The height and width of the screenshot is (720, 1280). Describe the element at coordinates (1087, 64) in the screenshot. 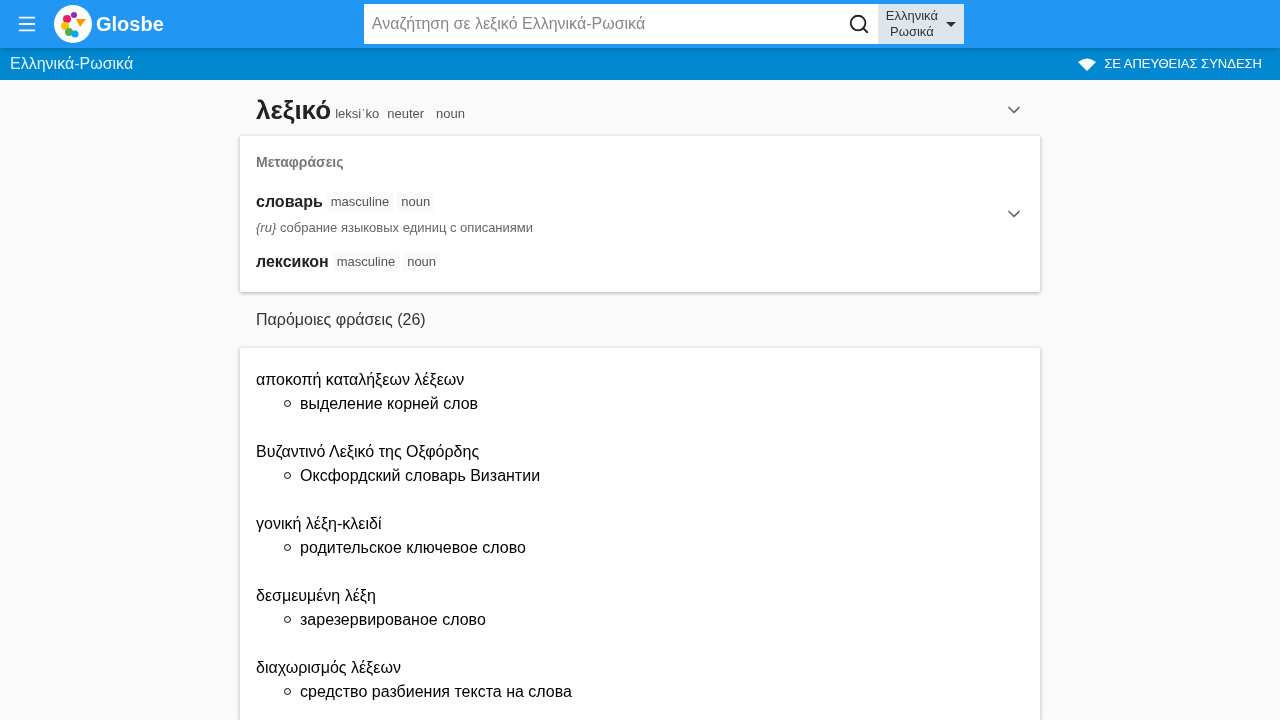

I see `wifi-icon` at that location.